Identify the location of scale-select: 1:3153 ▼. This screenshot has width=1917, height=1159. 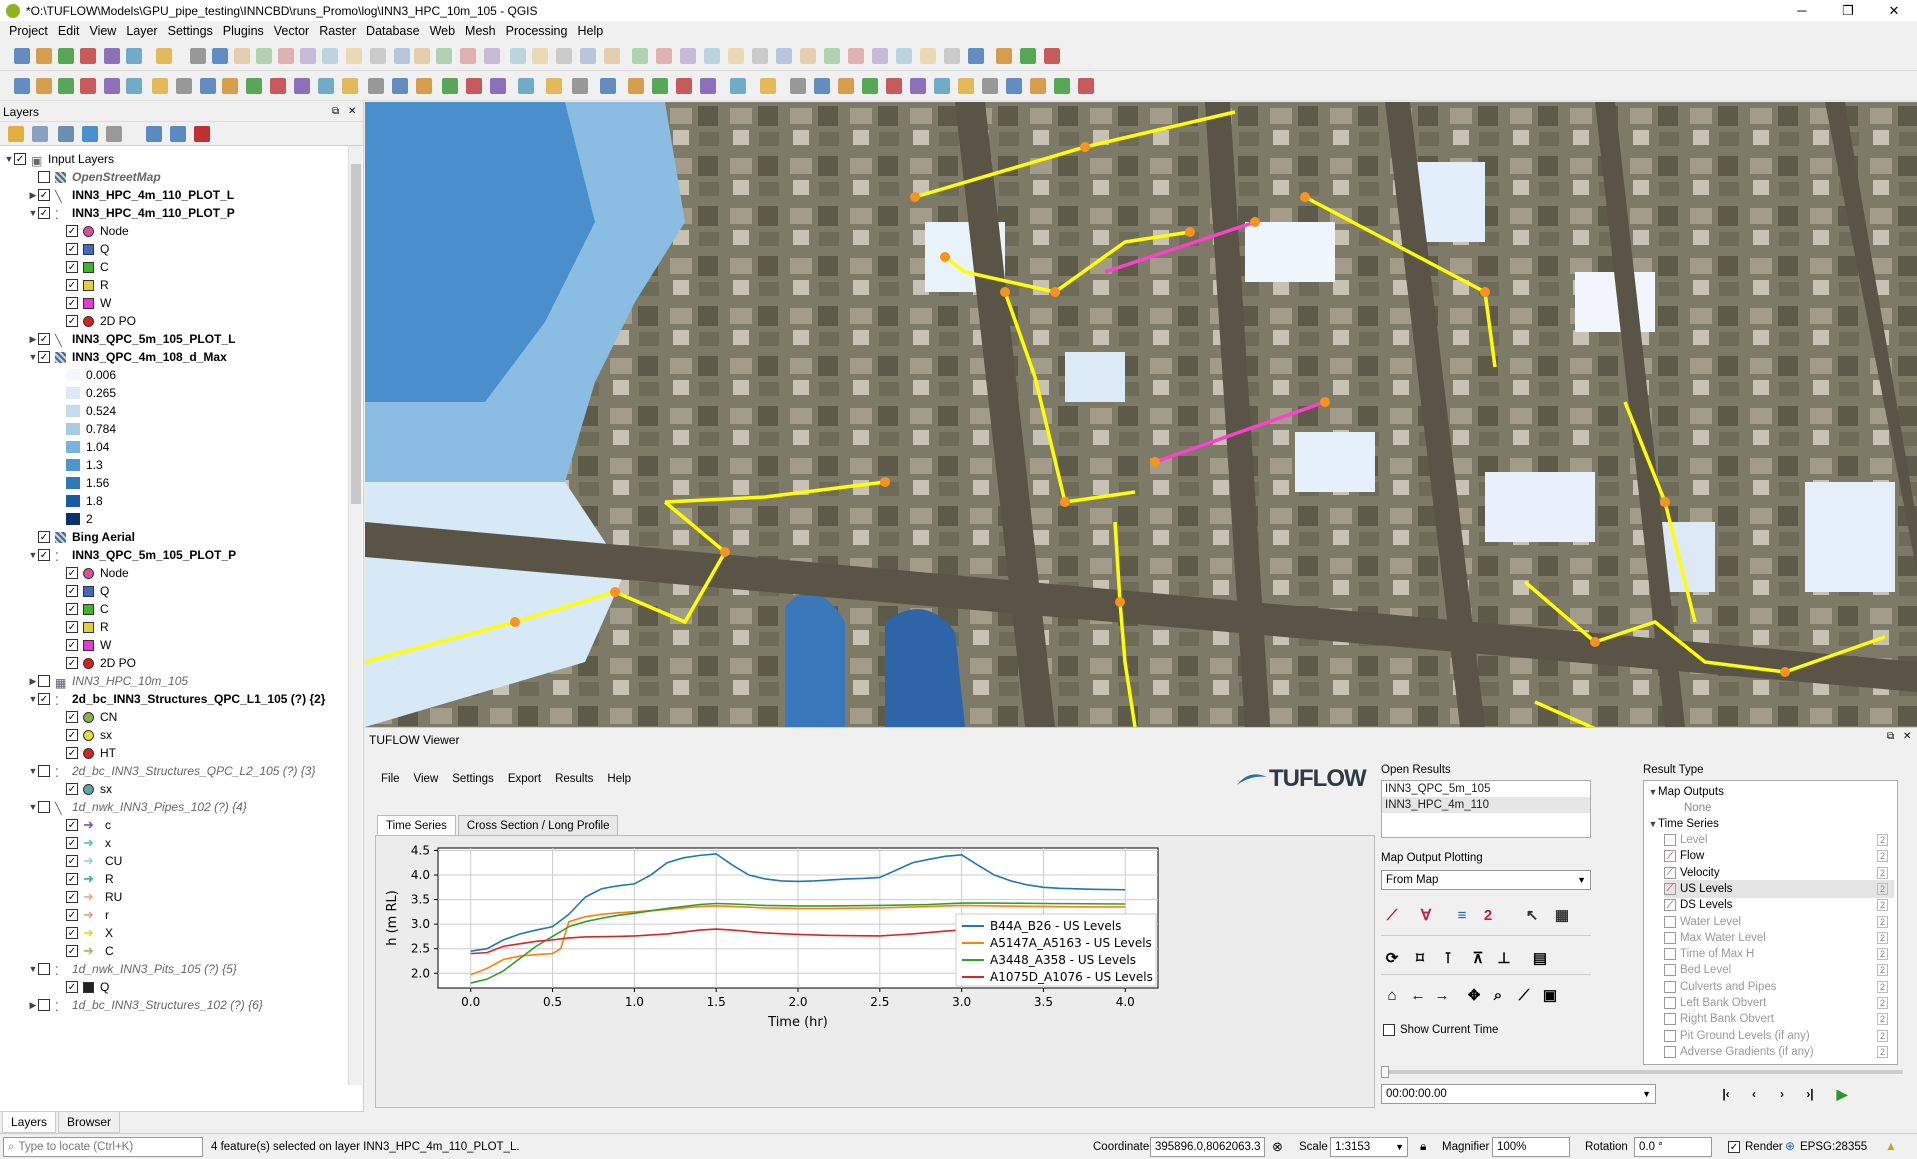
(1369, 1147).